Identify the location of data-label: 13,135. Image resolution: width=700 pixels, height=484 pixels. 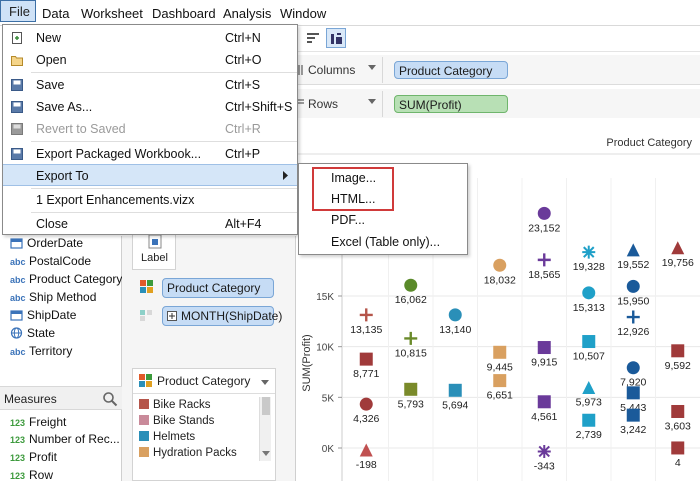
(366, 330).